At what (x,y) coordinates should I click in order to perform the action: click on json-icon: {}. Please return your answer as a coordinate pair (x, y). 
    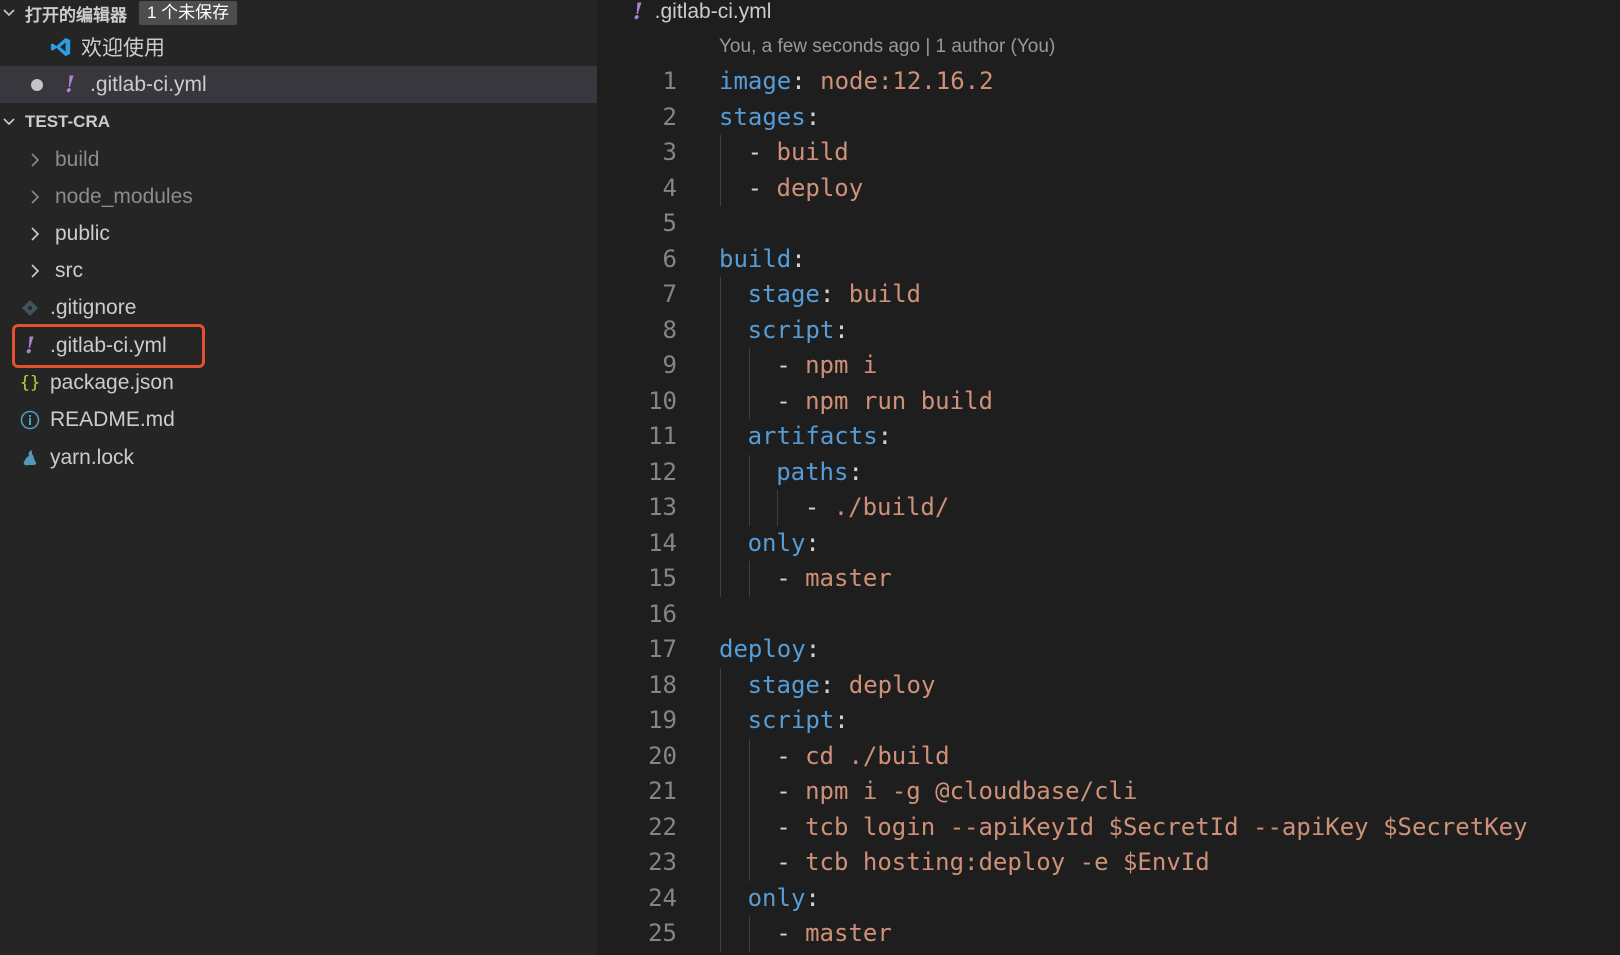
    Looking at the image, I should click on (30, 382).